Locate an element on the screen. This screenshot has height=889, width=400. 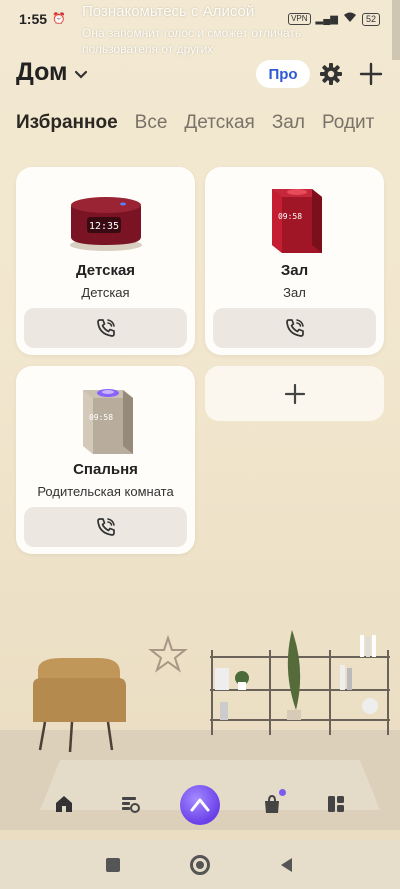
plus-icon is located at coordinates (294, 393).